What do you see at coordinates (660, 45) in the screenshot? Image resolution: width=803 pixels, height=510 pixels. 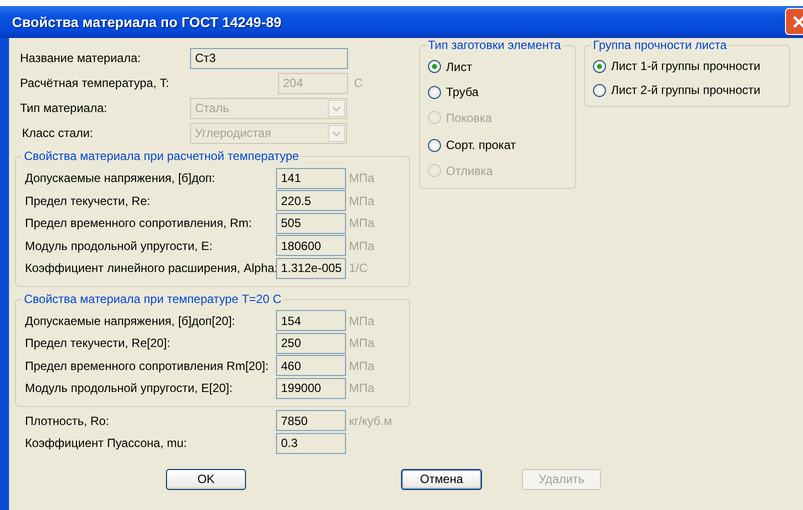 I see `group-title: Группа прочности листа` at bounding box center [660, 45].